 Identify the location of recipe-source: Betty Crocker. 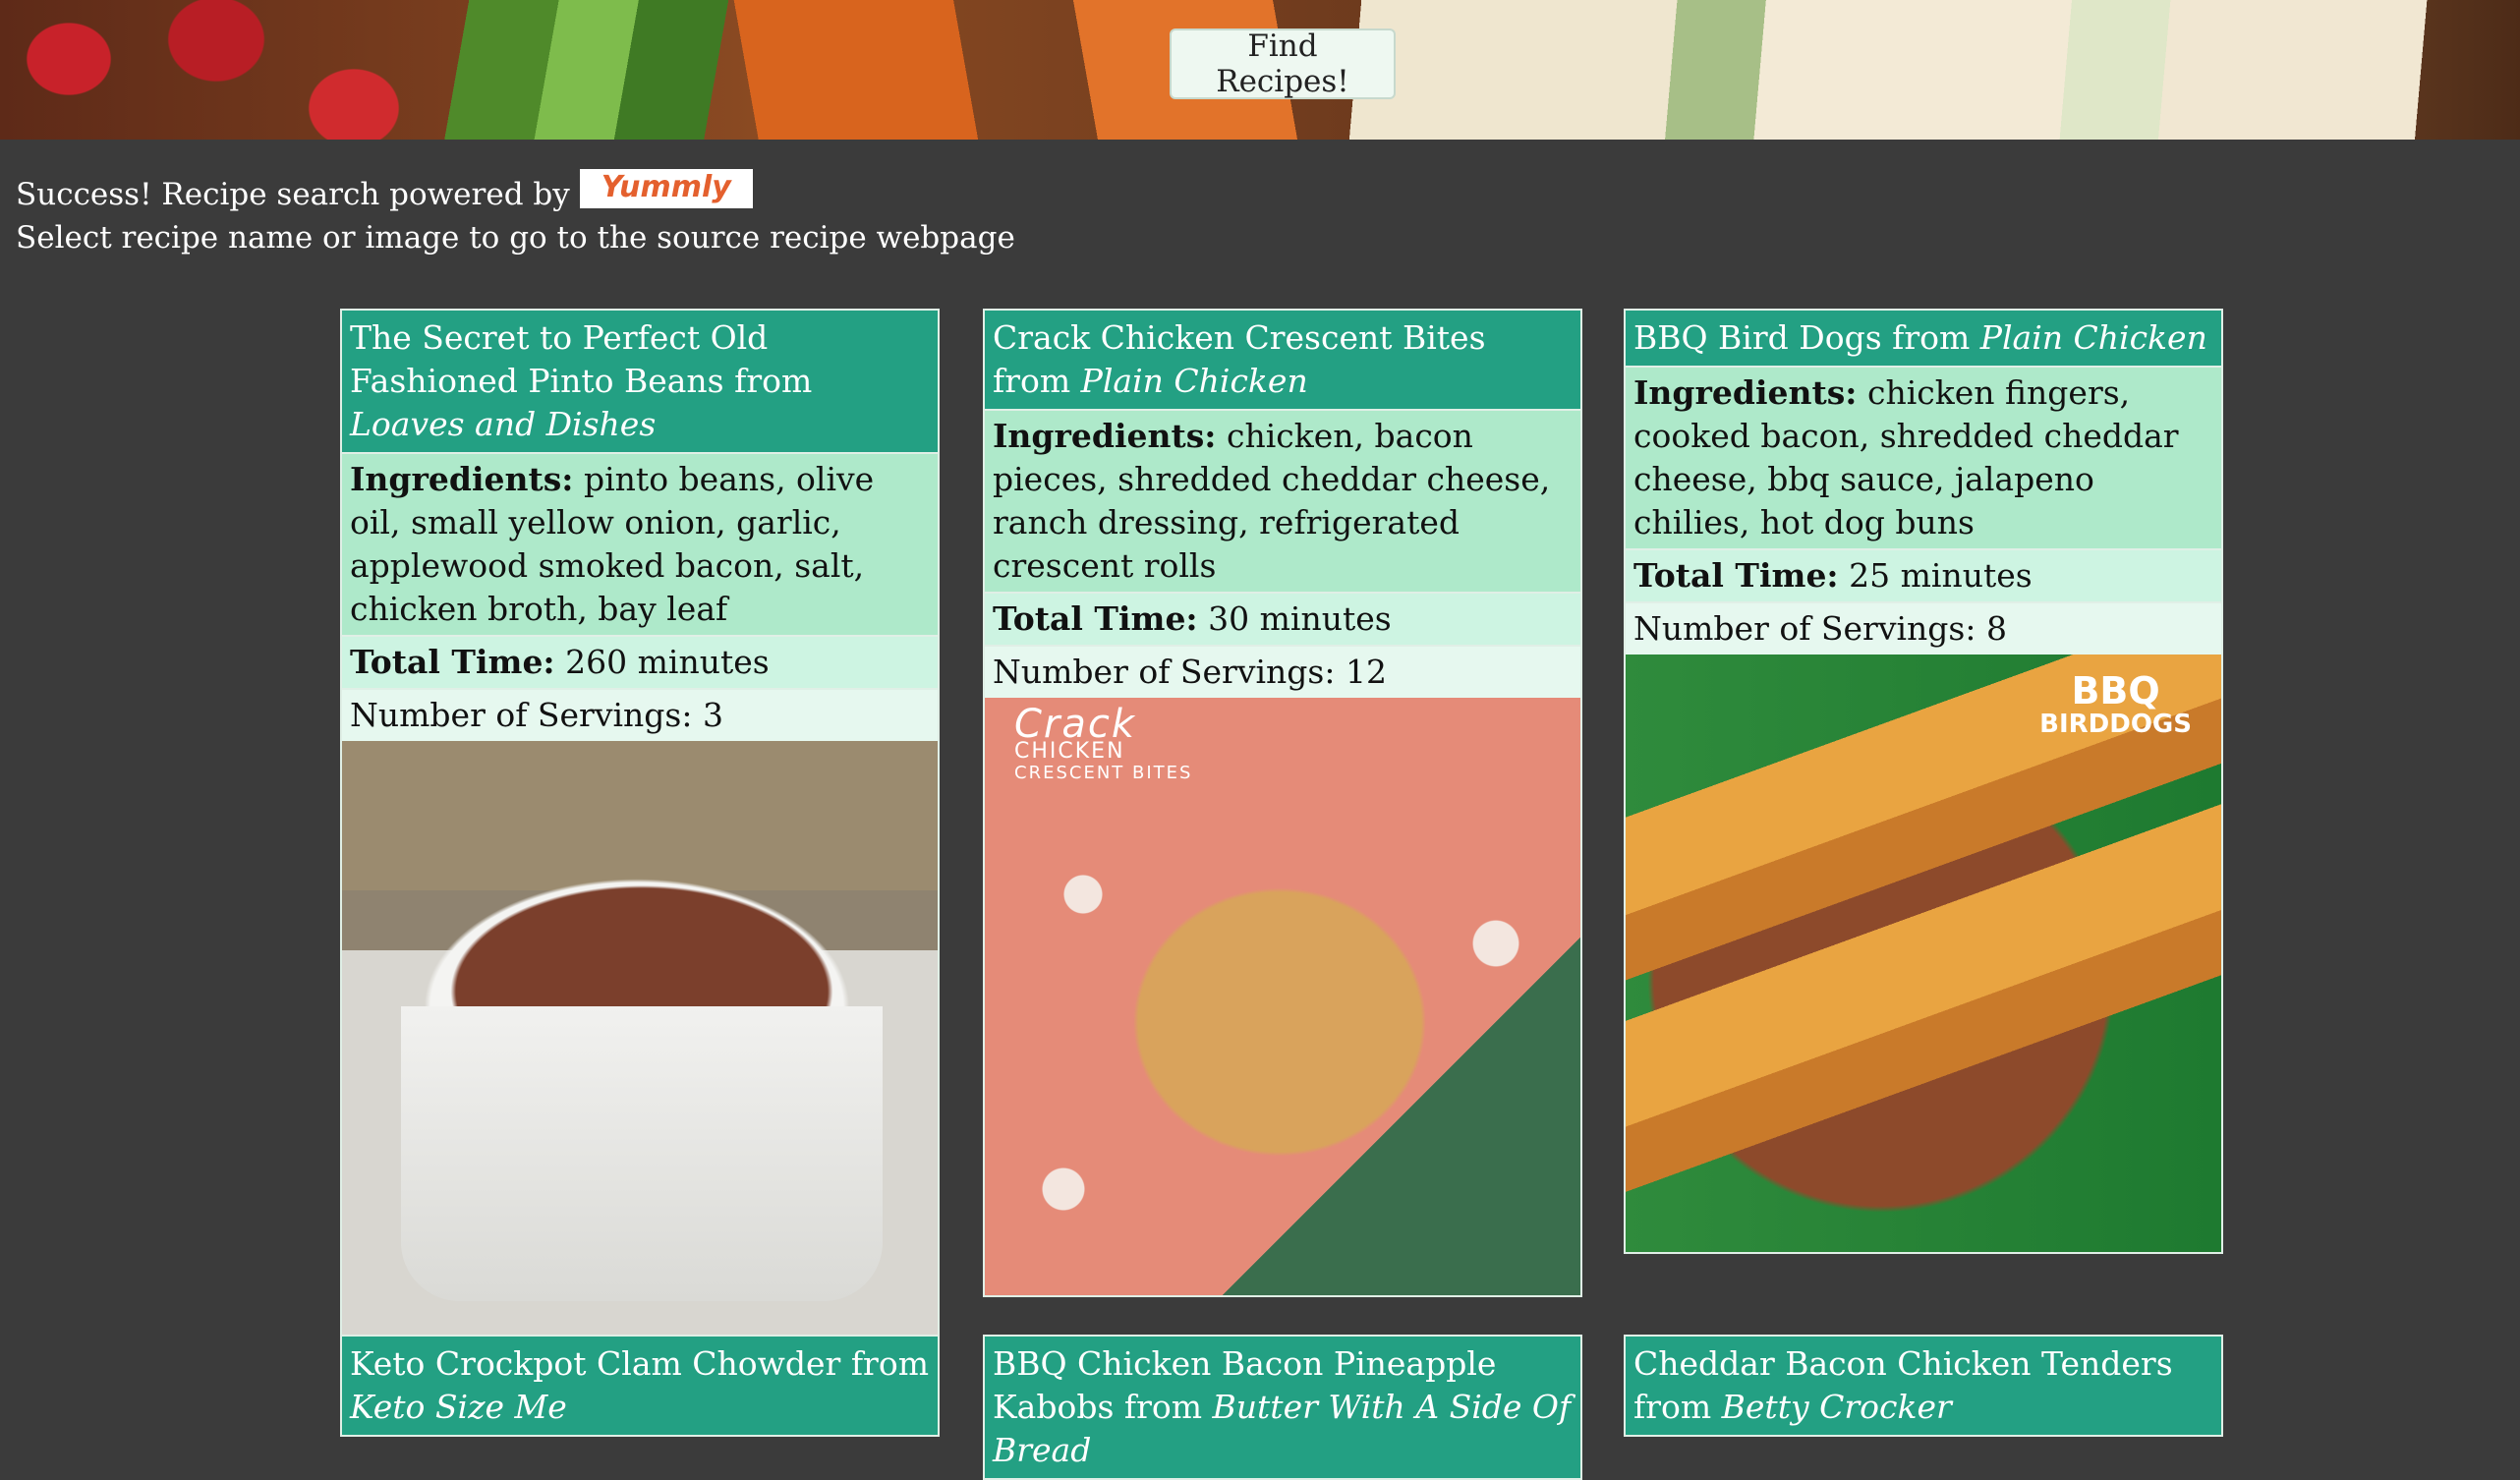
(1836, 1407).